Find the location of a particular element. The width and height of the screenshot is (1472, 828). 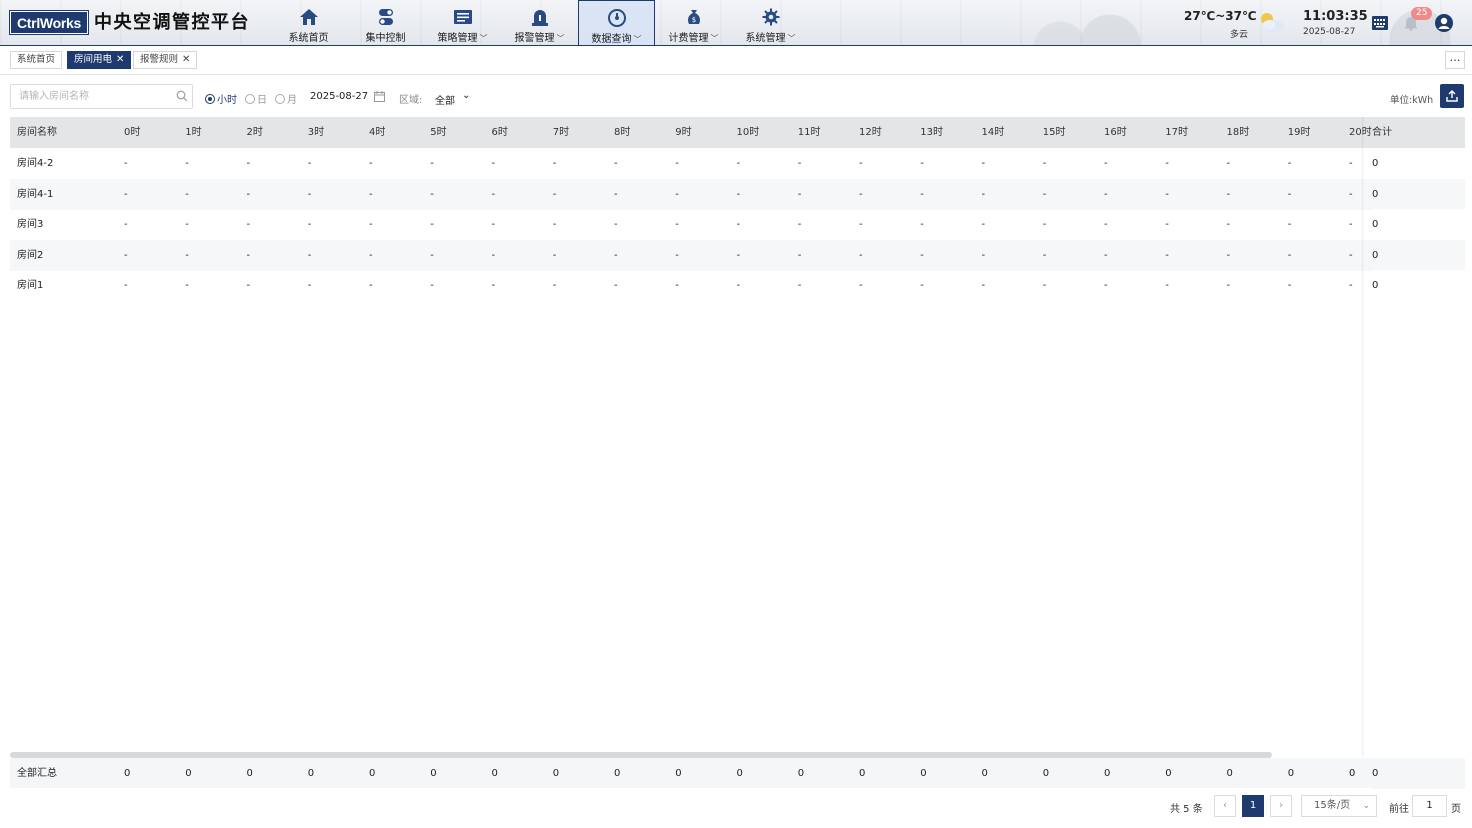

top-header: CtrlWorks 中央空调管控平台 系统首页 集中控制 策略管理 ﹀ 报警管理 ﹀ is located at coordinates (736, 23).